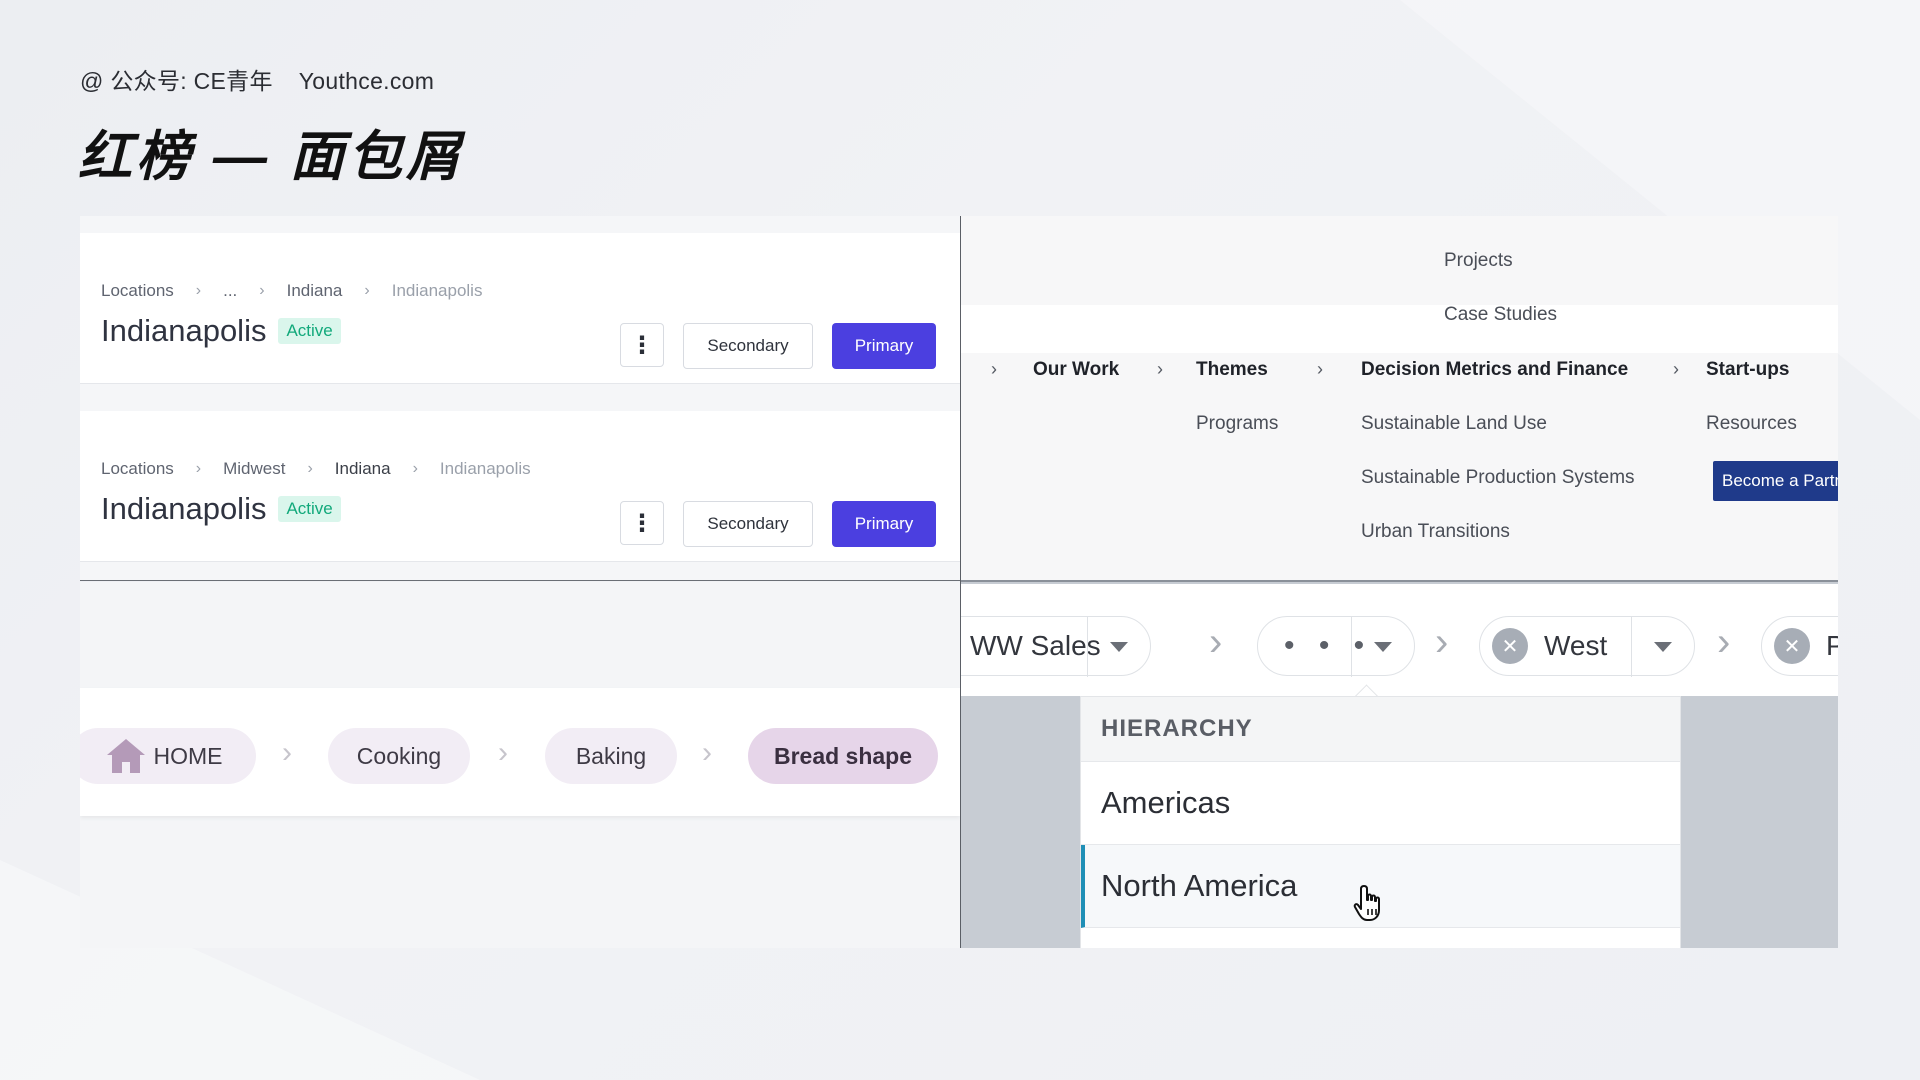 This screenshot has width=1920, height=1080. What do you see at coordinates (520, 752) in the screenshot?
I see `pill-breadcrumb: HOME › Cooking › Baking › Bread shape` at bounding box center [520, 752].